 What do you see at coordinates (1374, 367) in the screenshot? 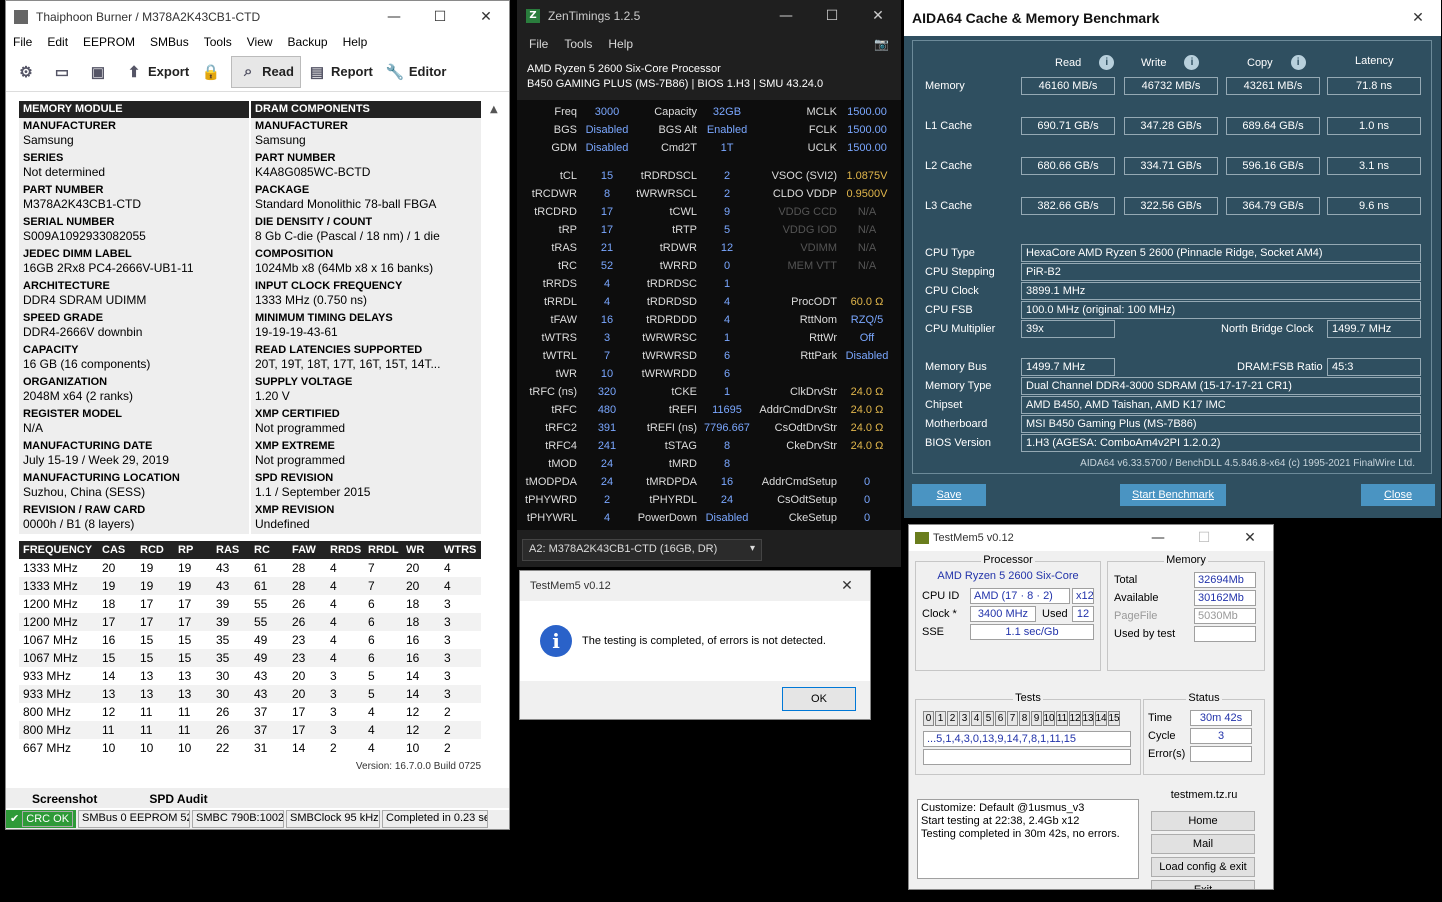
I see `dram-ratio-value: 45:3` at bounding box center [1374, 367].